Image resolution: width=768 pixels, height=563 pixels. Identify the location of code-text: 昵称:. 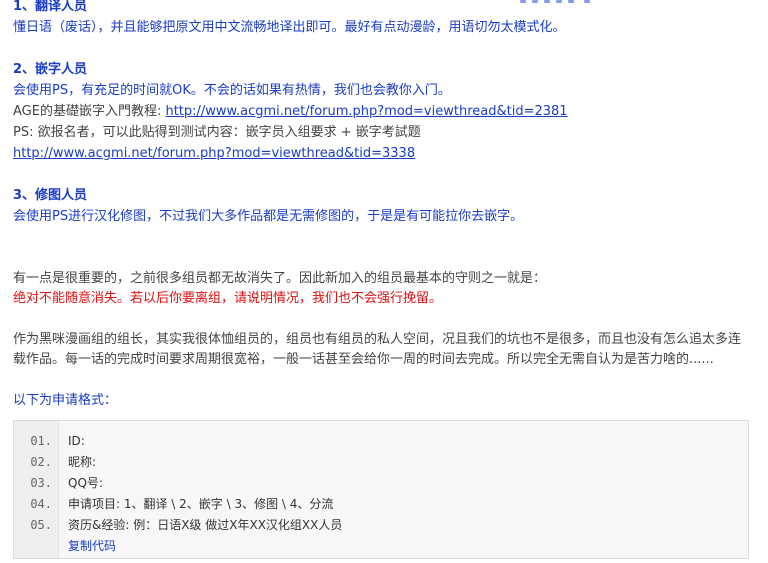
(82, 462).